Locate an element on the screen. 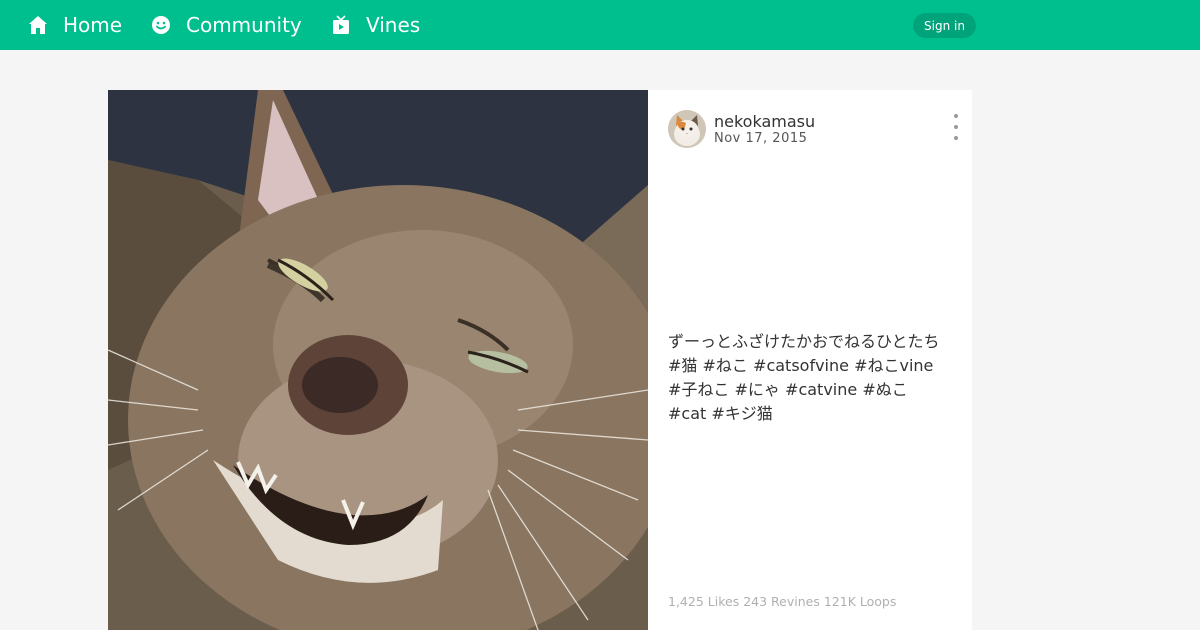 This screenshot has height=630, width=1200. hashtag: #にゃ is located at coordinates (757, 389).